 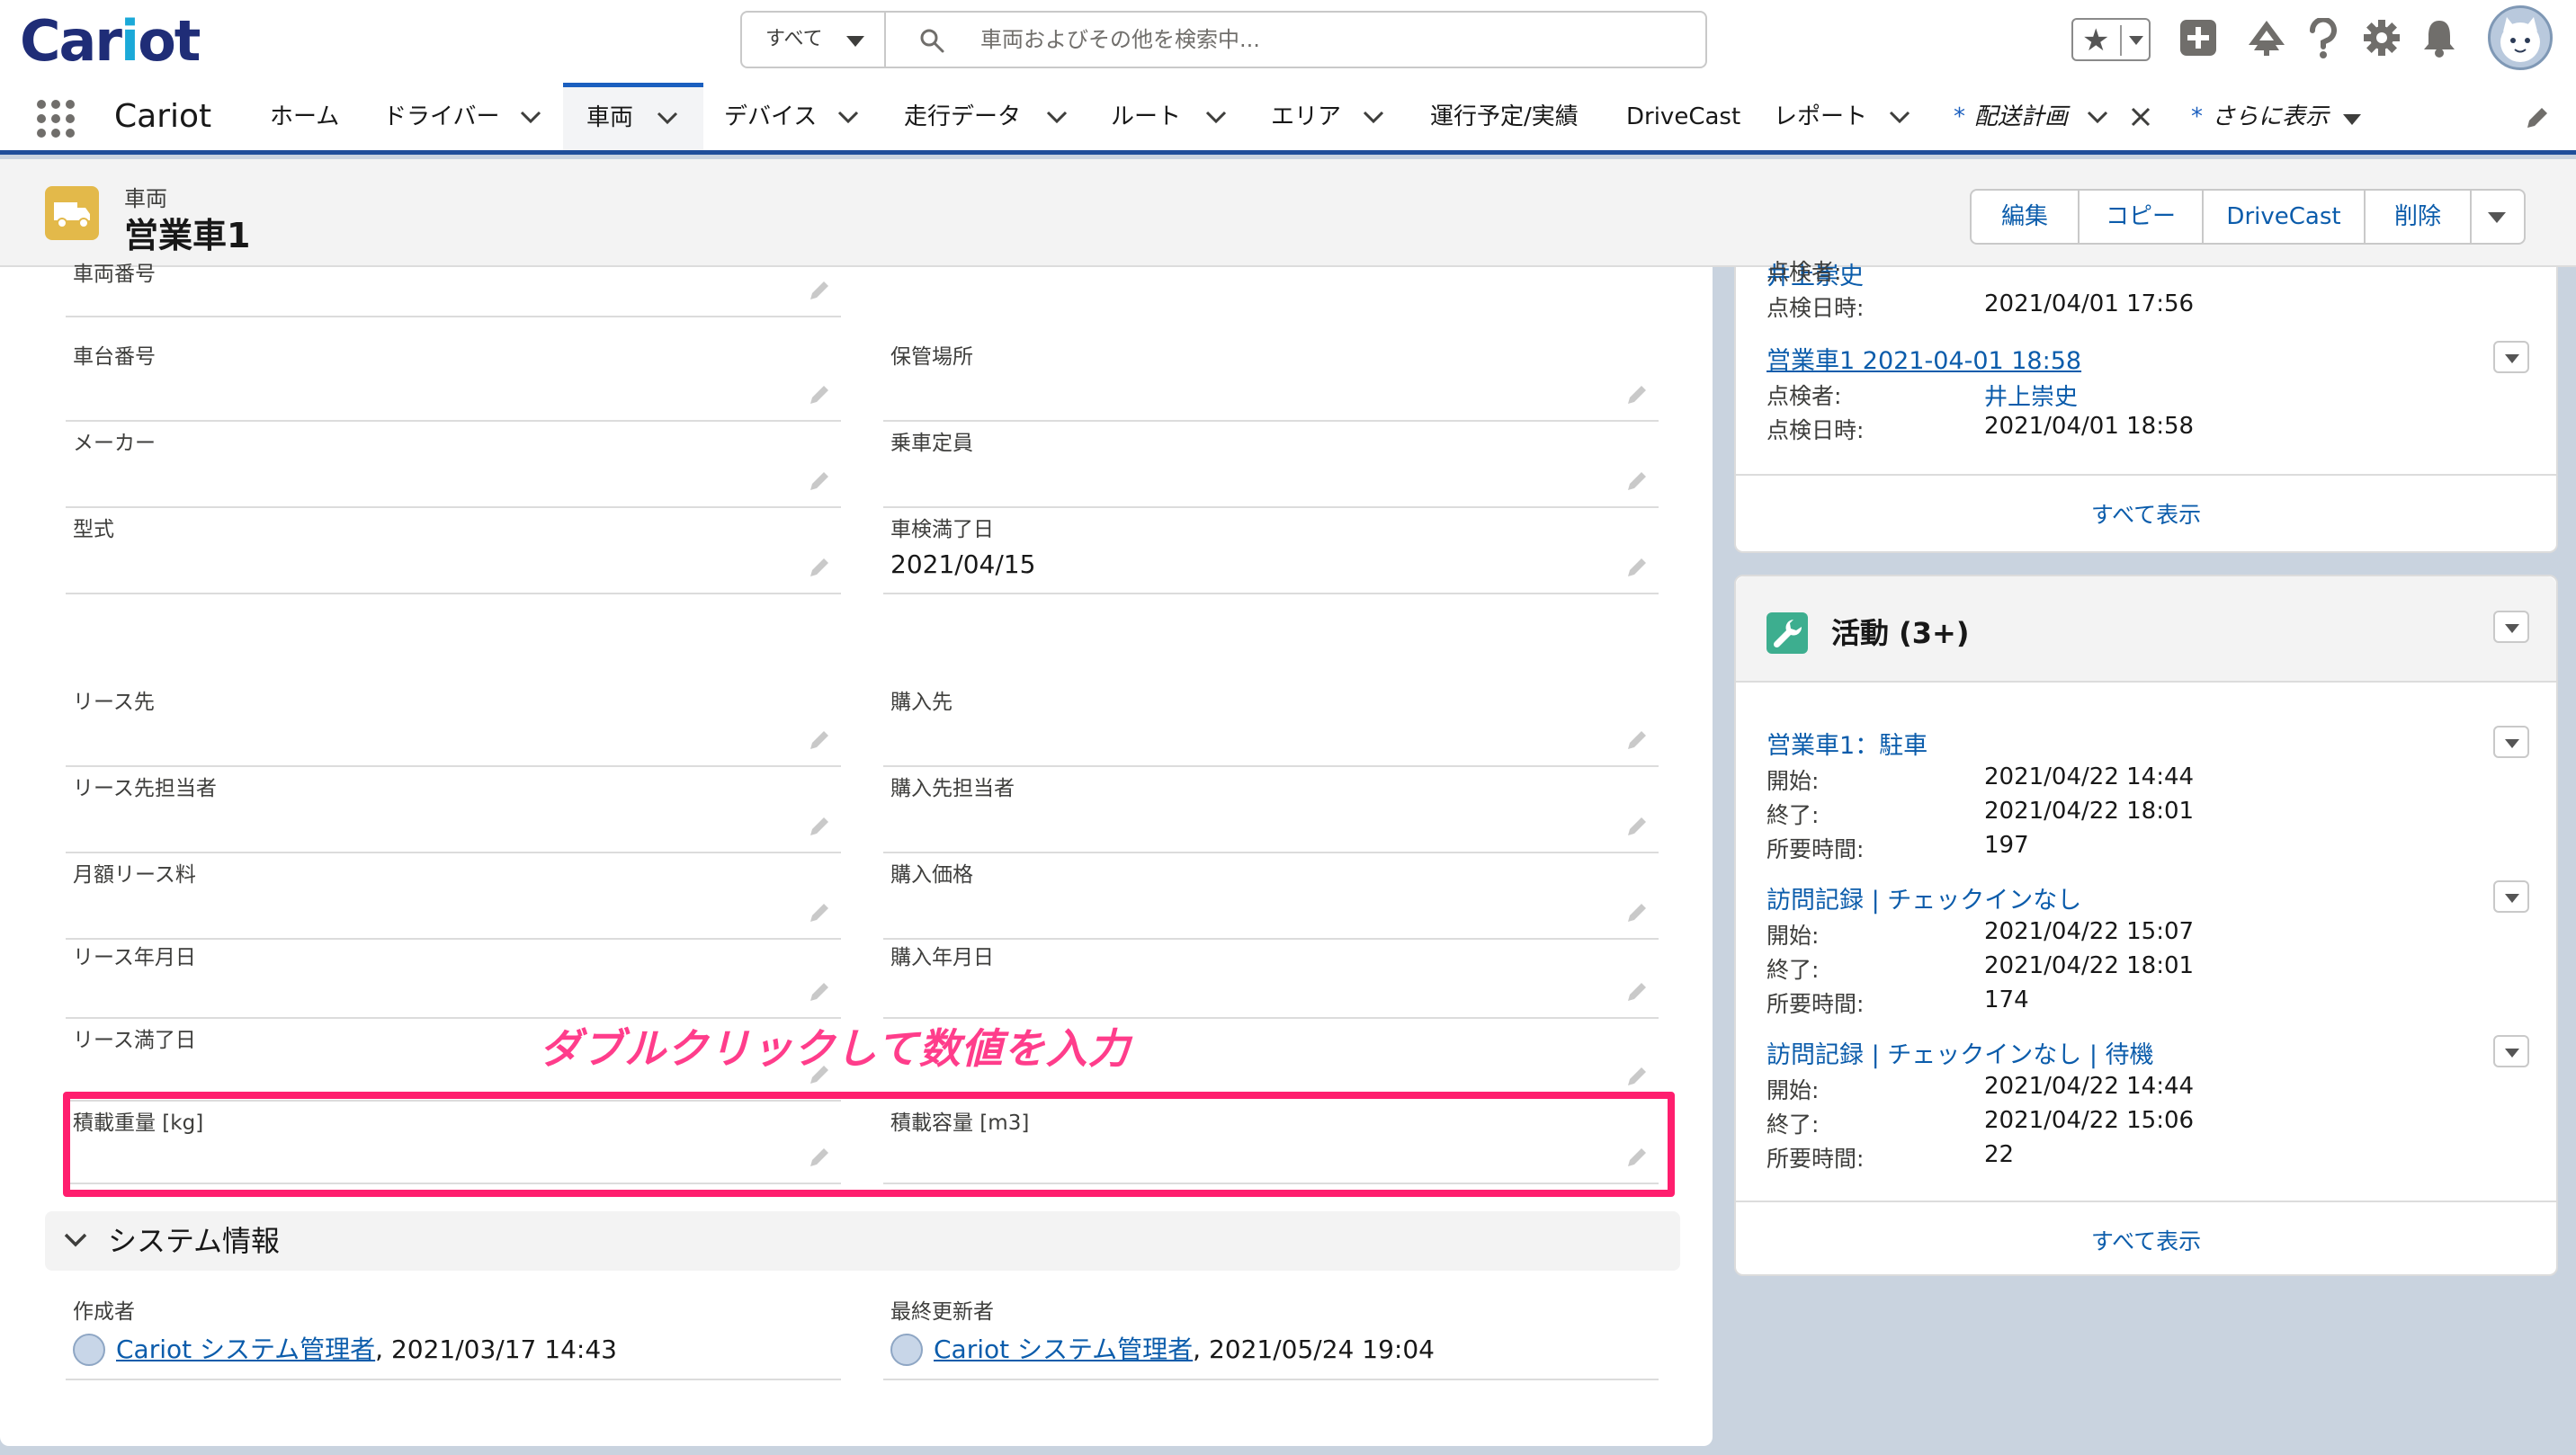 I want to click on tab-delivery-plan: * 配送計画, so click(x=2057, y=117).